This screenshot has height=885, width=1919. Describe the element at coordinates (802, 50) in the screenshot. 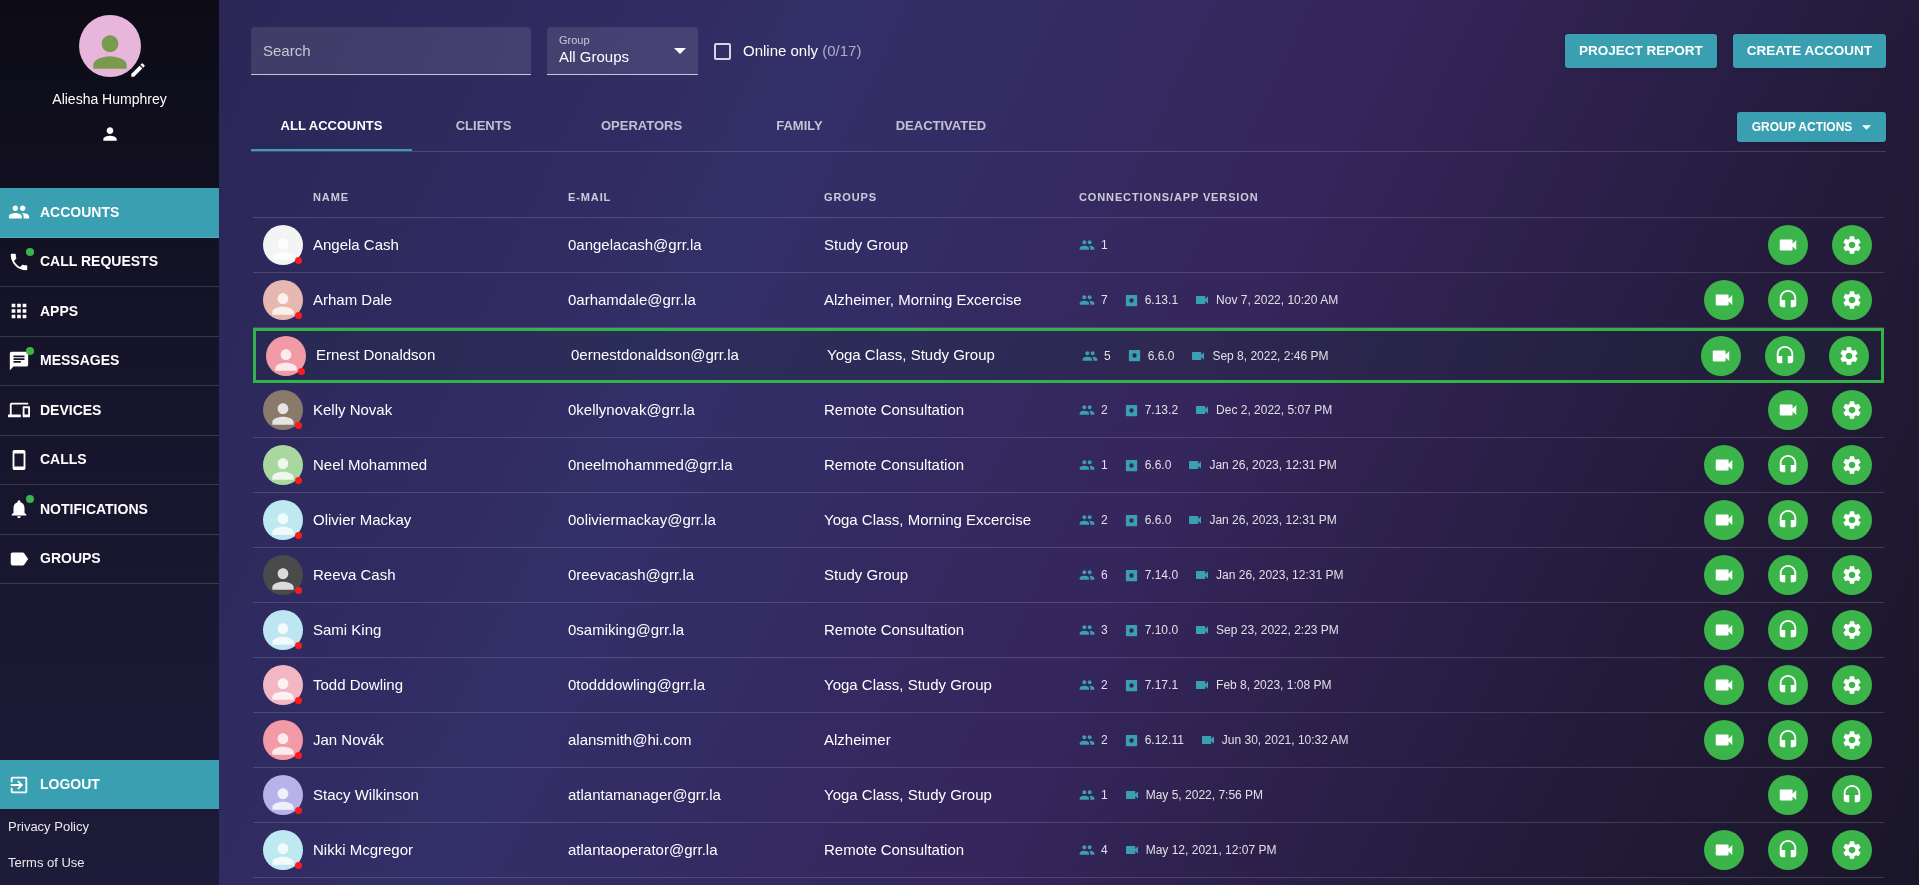

I see `online-only-label: Online only (0/17)` at that location.